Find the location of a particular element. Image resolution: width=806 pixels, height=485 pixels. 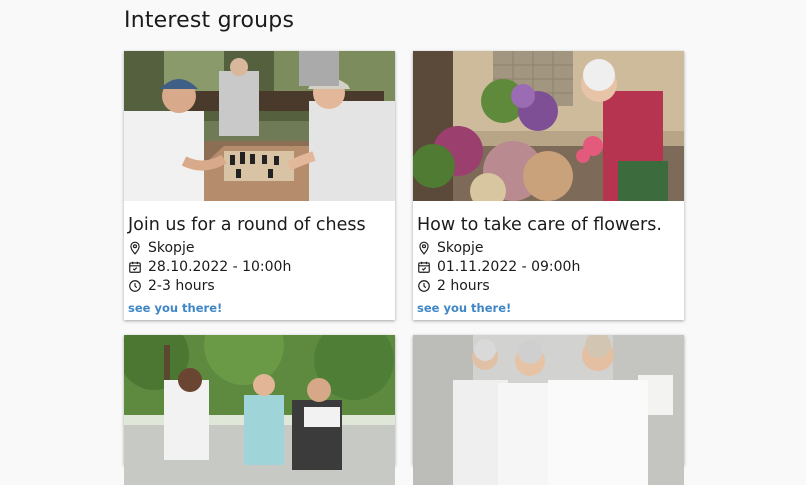

group-card-yoga is located at coordinates (548, 410).